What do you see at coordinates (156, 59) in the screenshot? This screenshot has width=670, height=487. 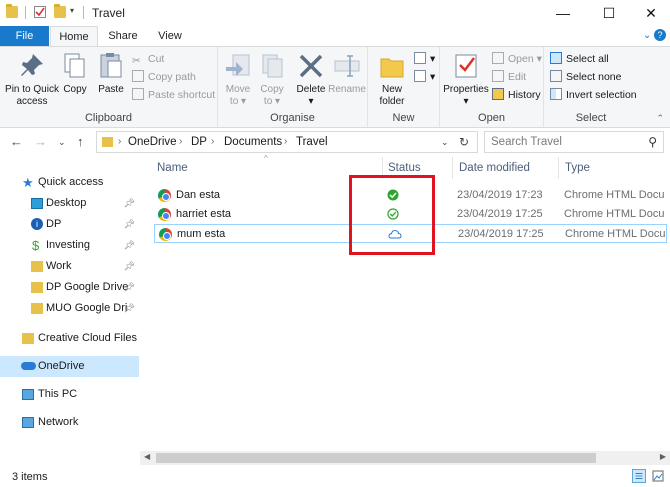 I see `cut-label: Cut` at bounding box center [156, 59].